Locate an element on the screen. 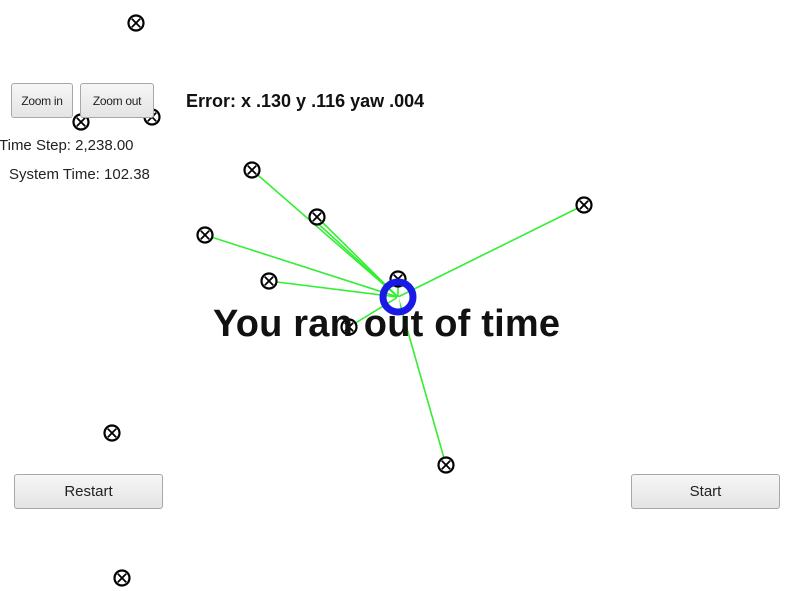 The image size is (794, 591). game-over-message: You ran out of time is located at coordinates (387, 324).